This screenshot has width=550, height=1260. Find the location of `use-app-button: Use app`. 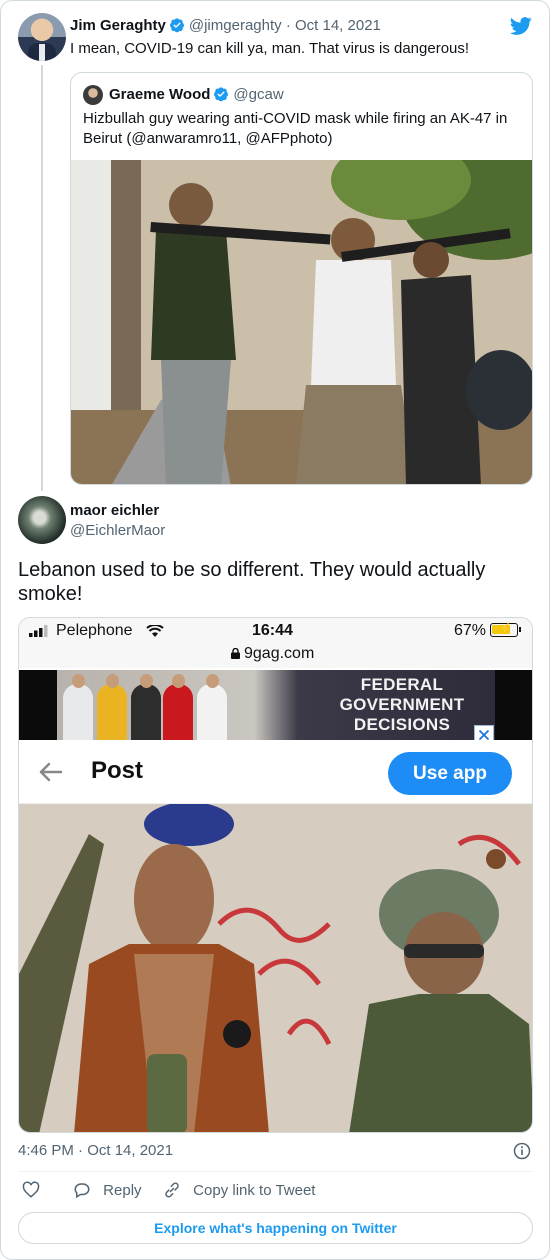

use-app-button: Use app is located at coordinates (450, 773).